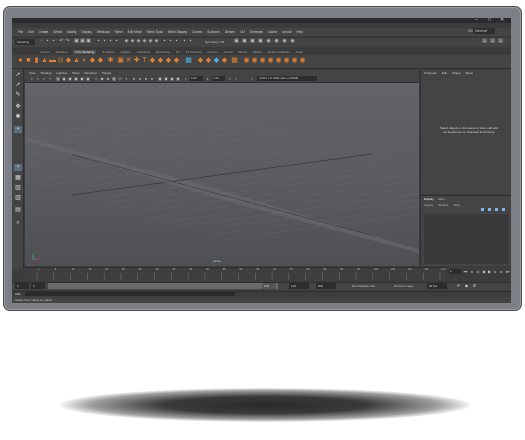  I want to click on menu-windows: Windows, so click(103, 32).